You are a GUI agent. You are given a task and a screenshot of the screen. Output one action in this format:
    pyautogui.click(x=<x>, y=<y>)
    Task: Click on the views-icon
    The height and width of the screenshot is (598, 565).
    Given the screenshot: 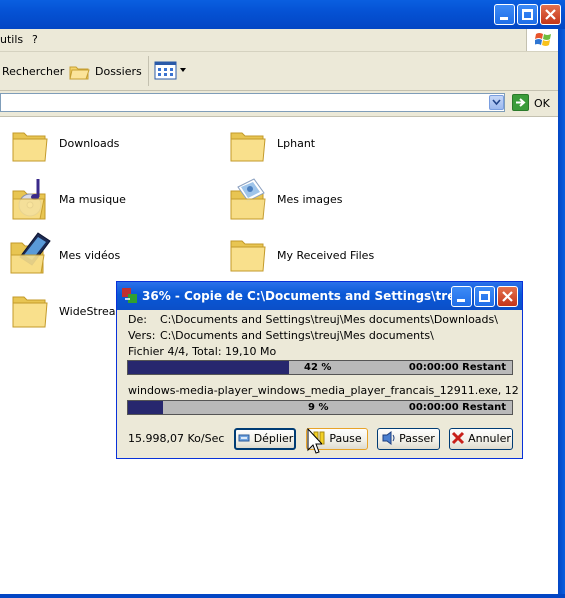 What is the action you would take?
    pyautogui.click(x=165, y=70)
    